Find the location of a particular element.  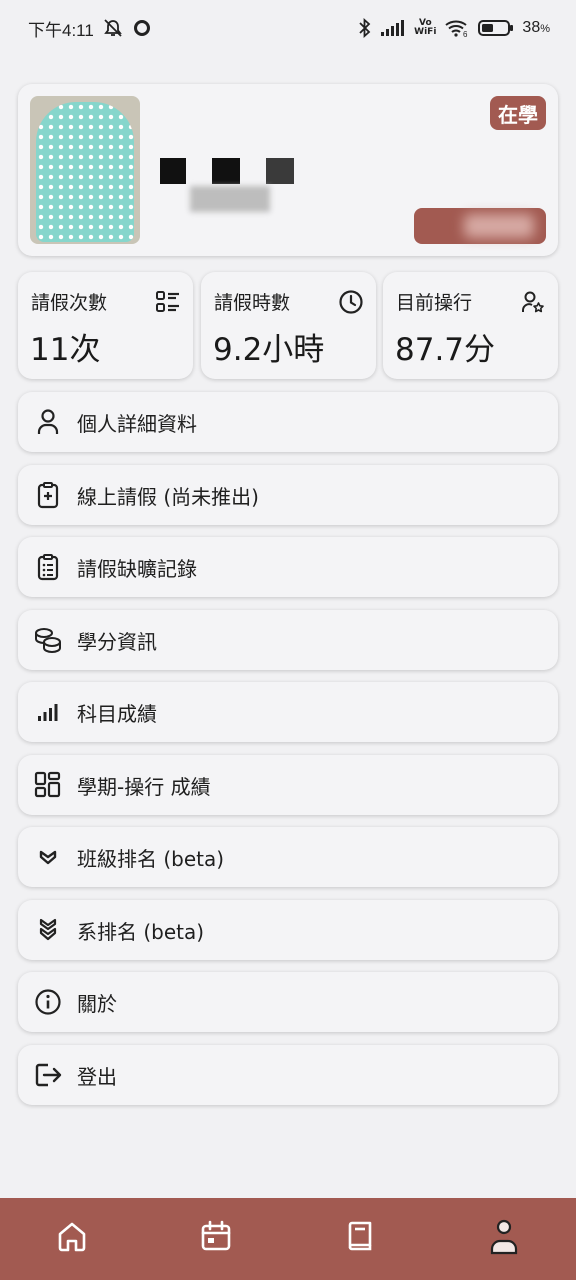

double-chevron-icon is located at coordinates (48, 930).